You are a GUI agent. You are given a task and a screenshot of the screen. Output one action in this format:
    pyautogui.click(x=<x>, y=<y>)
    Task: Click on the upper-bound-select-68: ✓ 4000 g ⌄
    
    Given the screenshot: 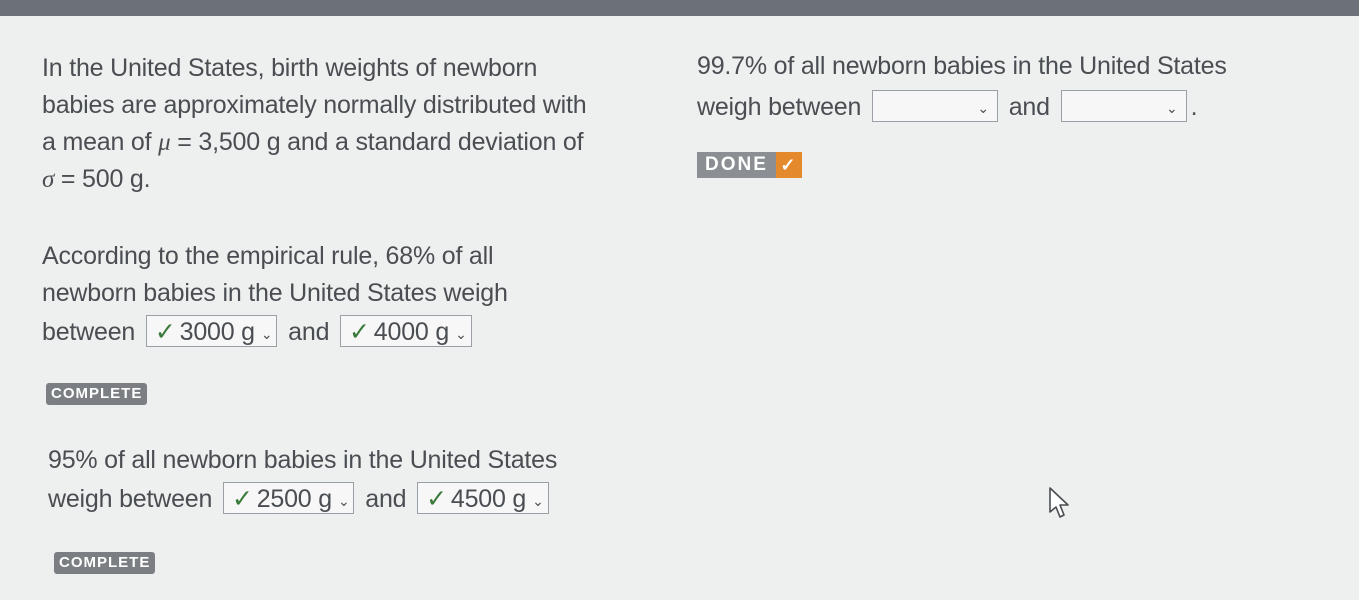 What is the action you would take?
    pyautogui.click(x=406, y=331)
    